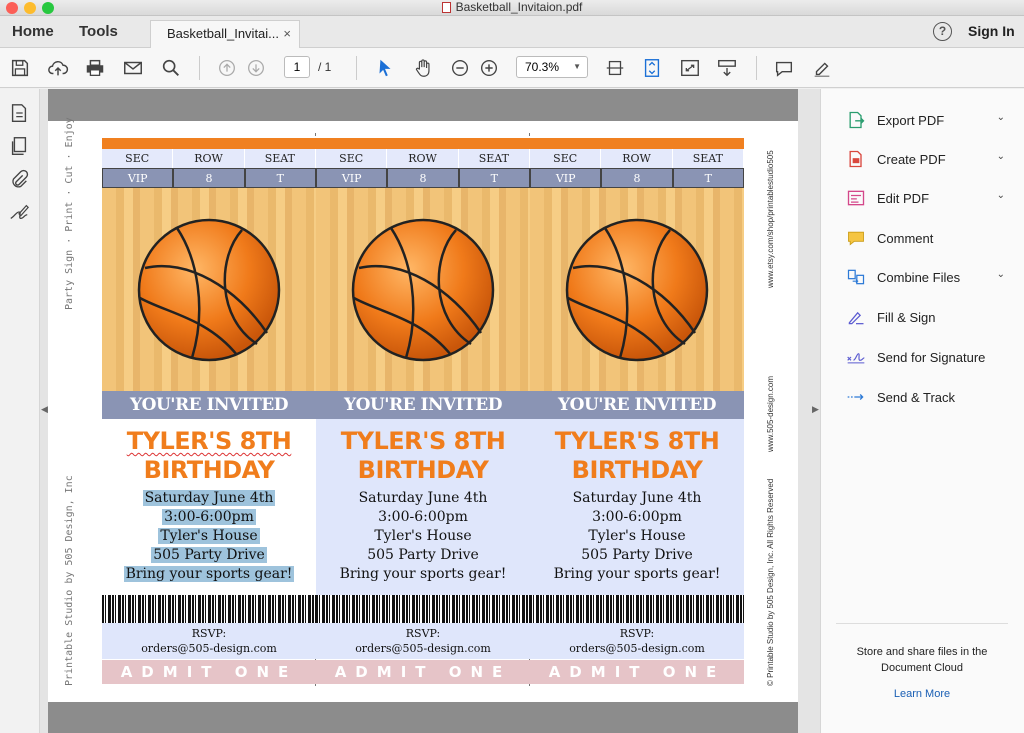 Image resolution: width=1024 pixels, height=733 pixels. I want to click on attachment-icon, so click(19, 179).